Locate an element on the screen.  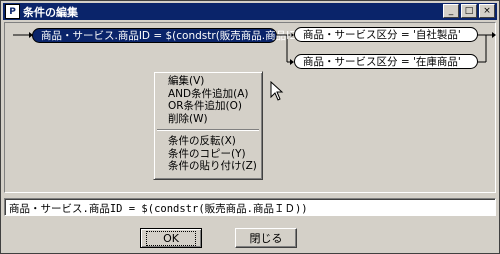
titlebar-controls: _ □ × is located at coordinates (469, 11).